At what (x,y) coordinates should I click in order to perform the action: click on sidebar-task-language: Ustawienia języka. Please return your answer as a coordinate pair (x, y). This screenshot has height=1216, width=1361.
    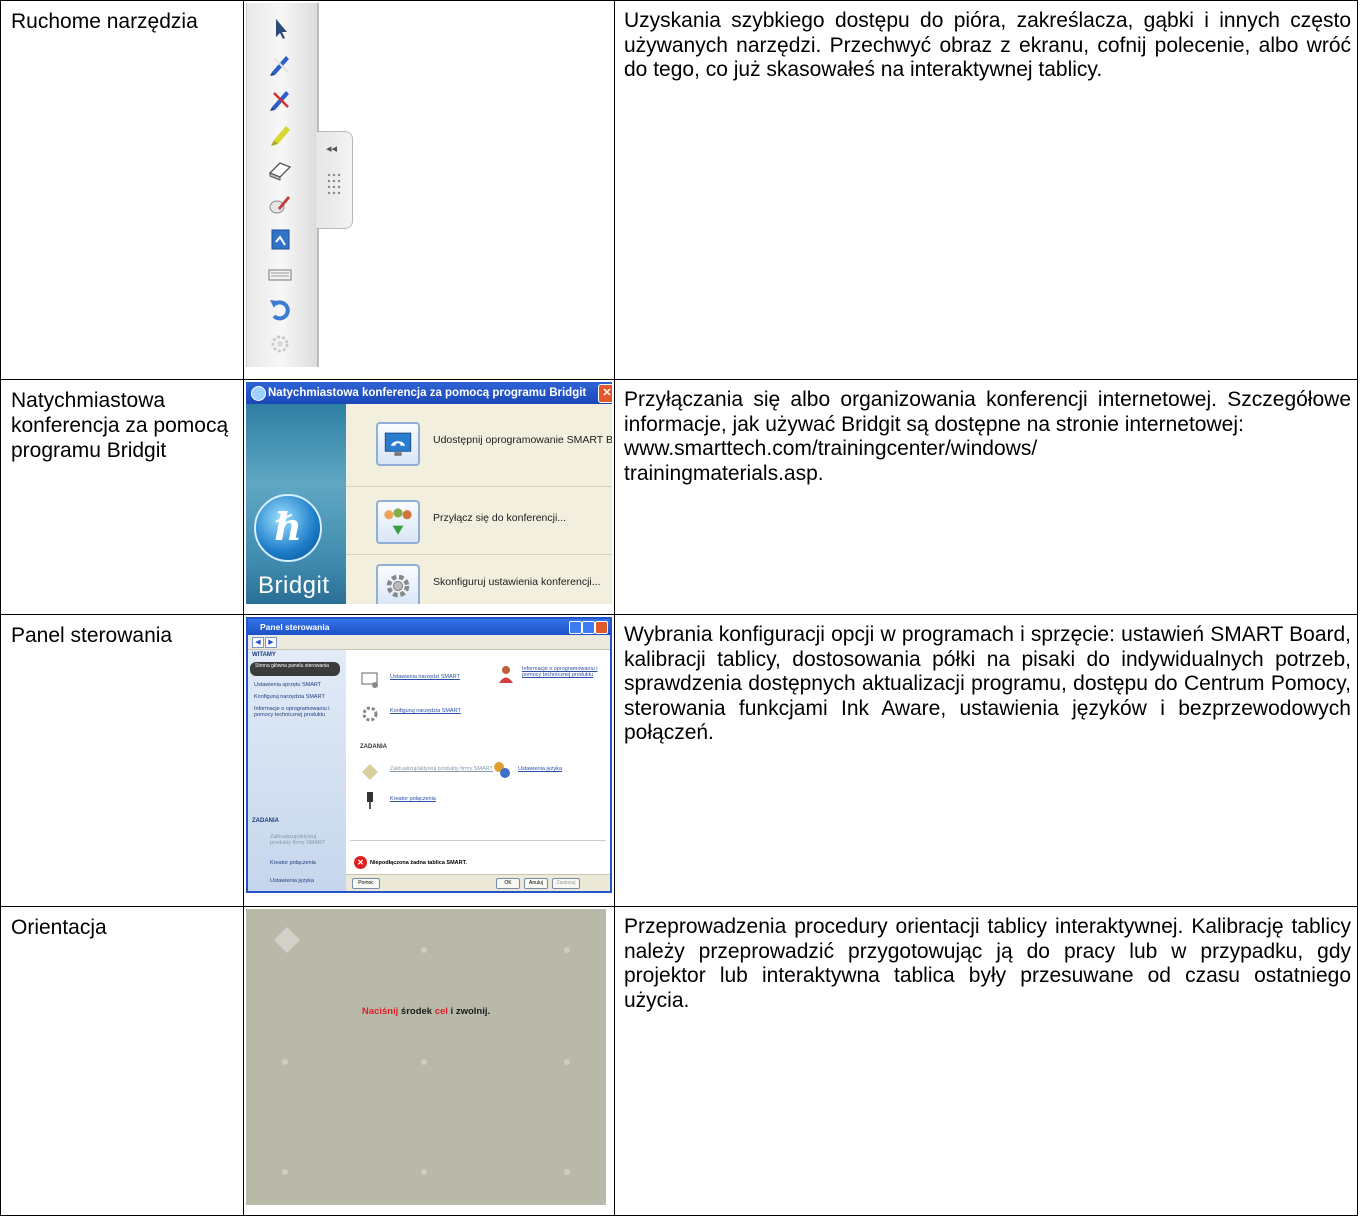
    Looking at the image, I should click on (292, 881).